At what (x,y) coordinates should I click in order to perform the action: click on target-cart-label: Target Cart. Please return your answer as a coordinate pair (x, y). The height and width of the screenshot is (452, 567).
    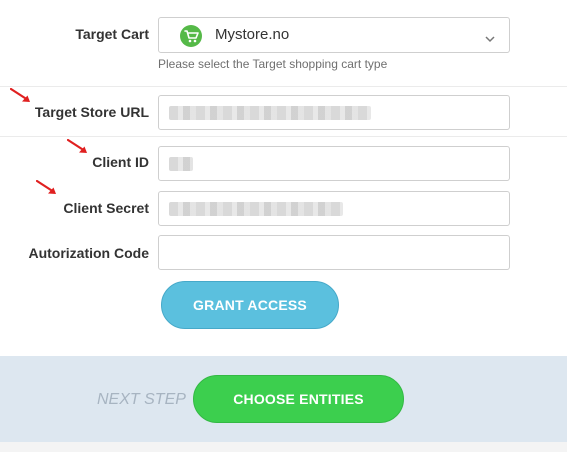
    Looking at the image, I should click on (112, 34).